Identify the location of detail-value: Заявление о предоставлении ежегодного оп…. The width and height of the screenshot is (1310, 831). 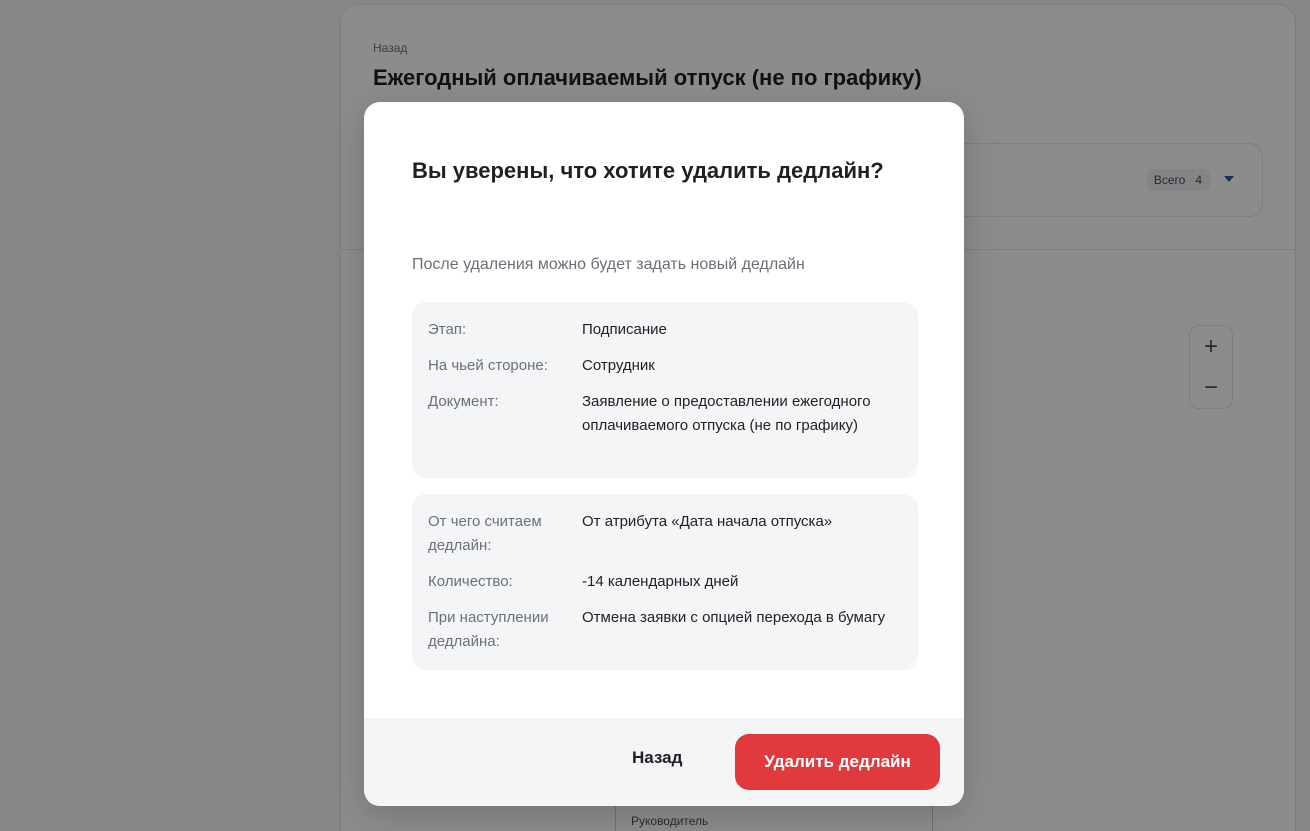
(726, 413).